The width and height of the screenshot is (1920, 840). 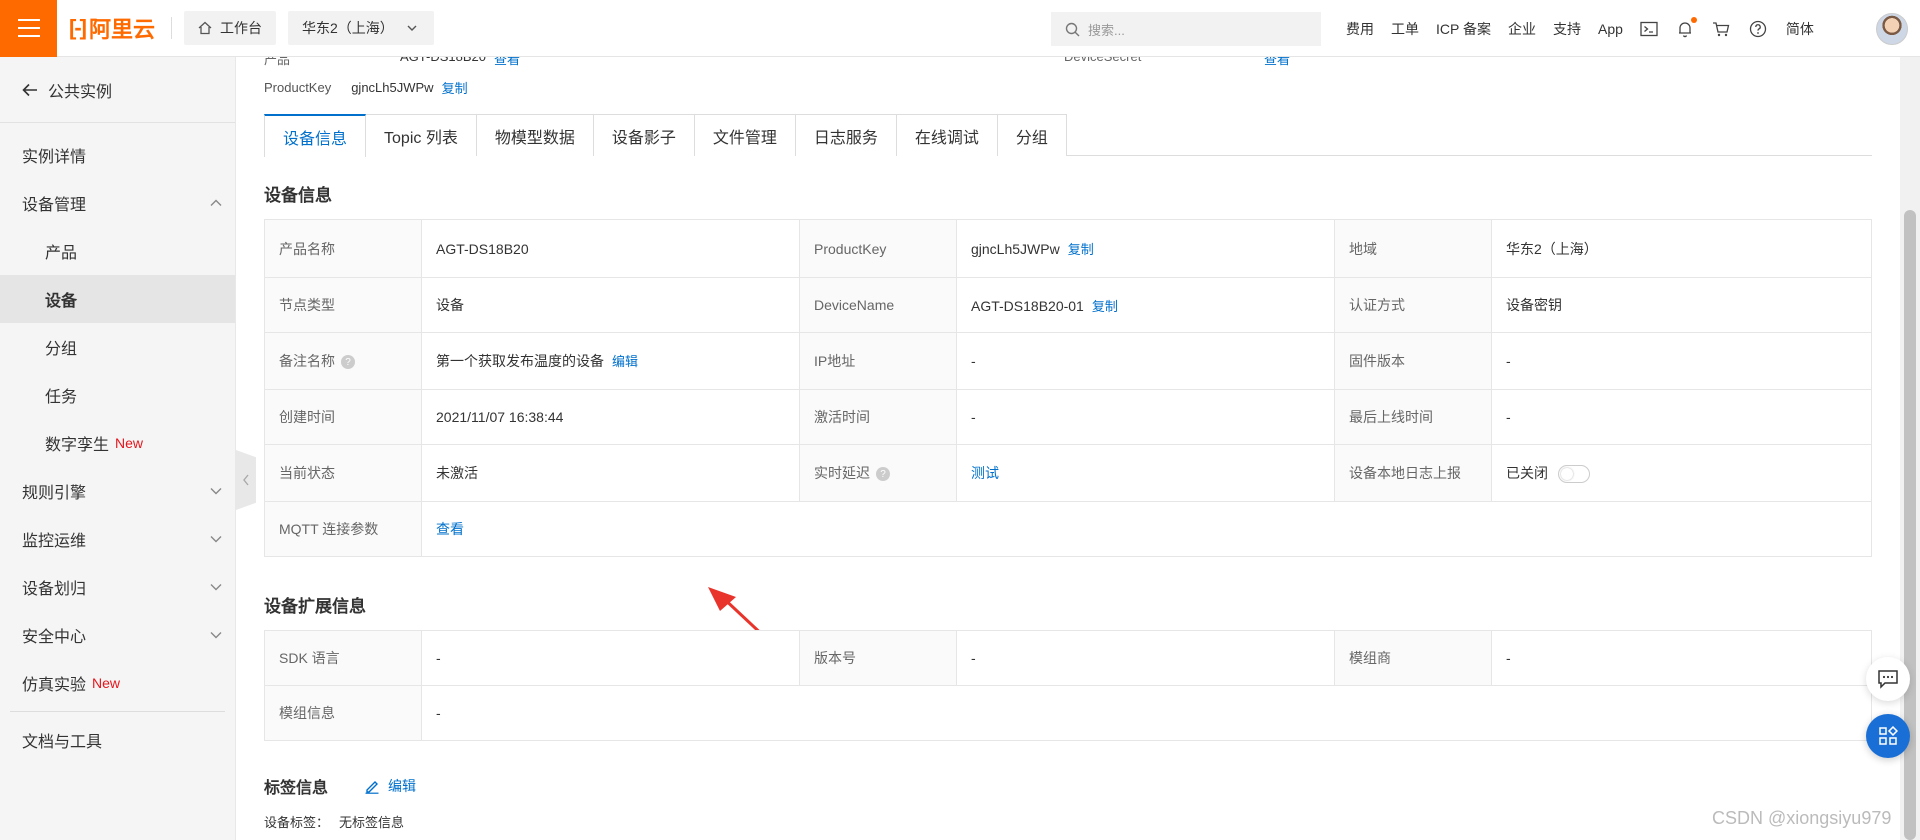 I want to click on sidebar-item-product: 产品, so click(x=117, y=251).